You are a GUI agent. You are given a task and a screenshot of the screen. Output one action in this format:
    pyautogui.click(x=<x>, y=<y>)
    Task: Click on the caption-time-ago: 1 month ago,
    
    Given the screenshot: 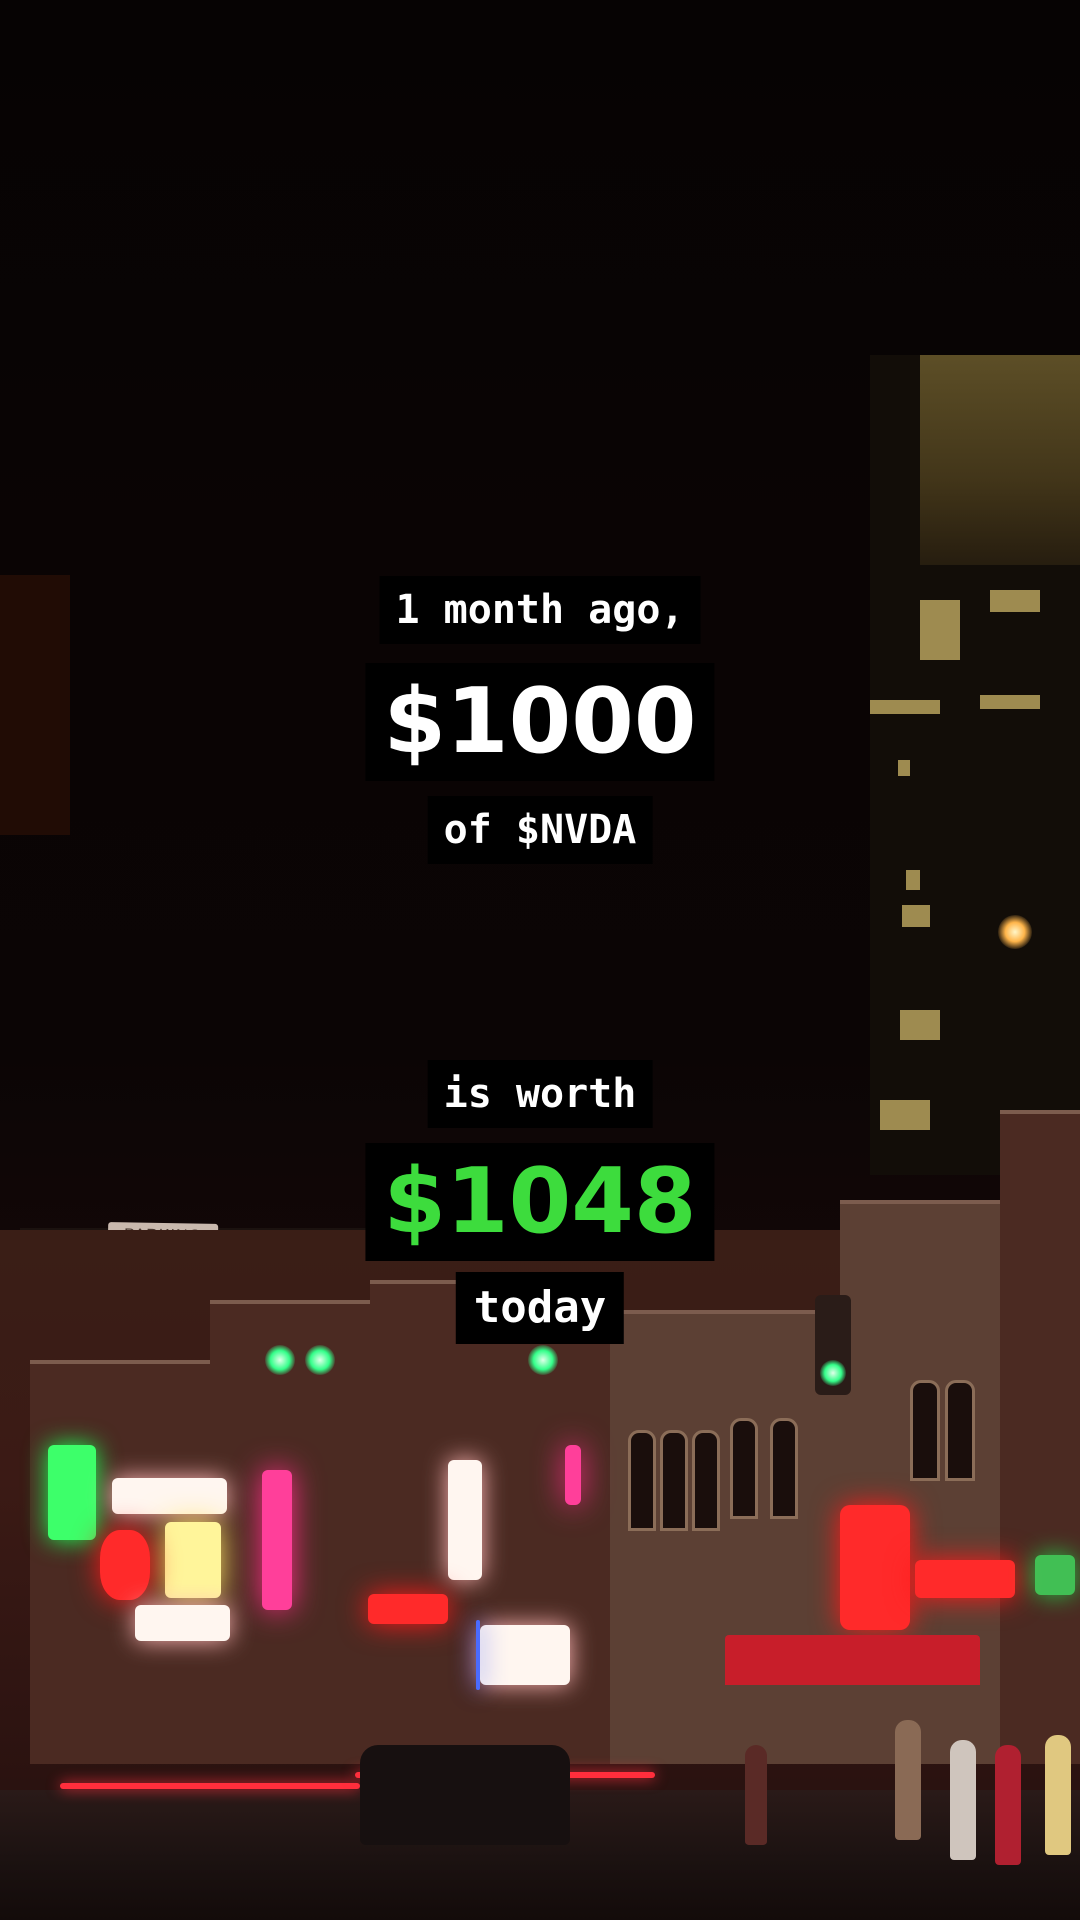 What is the action you would take?
    pyautogui.click(x=540, y=610)
    